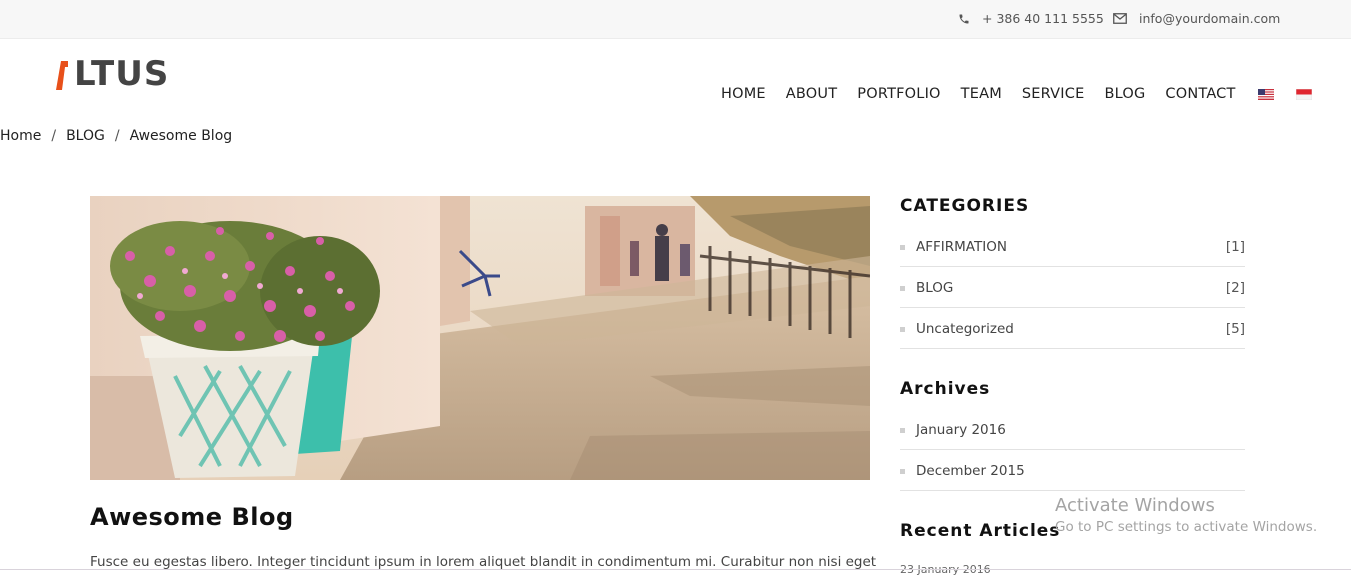 The height and width of the screenshot is (576, 1351). I want to click on envelope-icon, so click(1120, 18).